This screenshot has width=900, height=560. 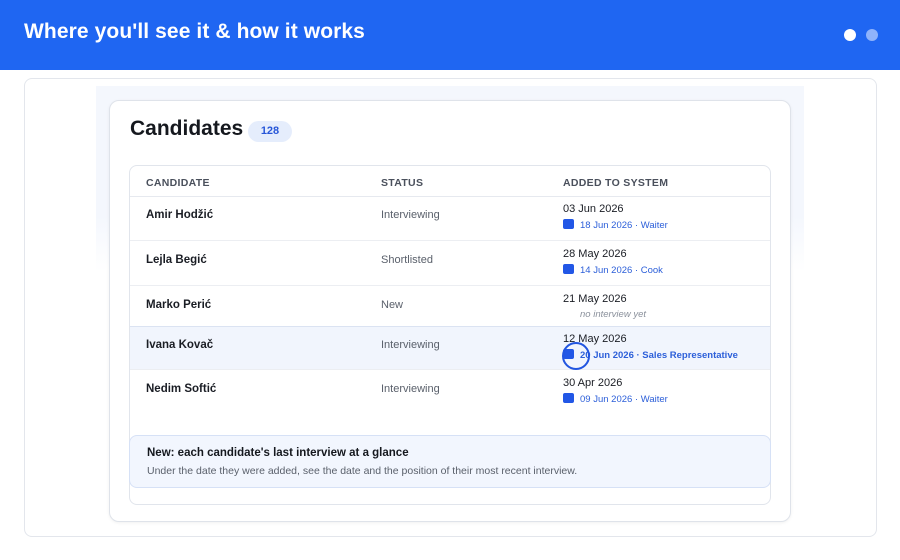 What do you see at coordinates (872, 35) in the screenshot?
I see `pager-dot-inactive` at bounding box center [872, 35].